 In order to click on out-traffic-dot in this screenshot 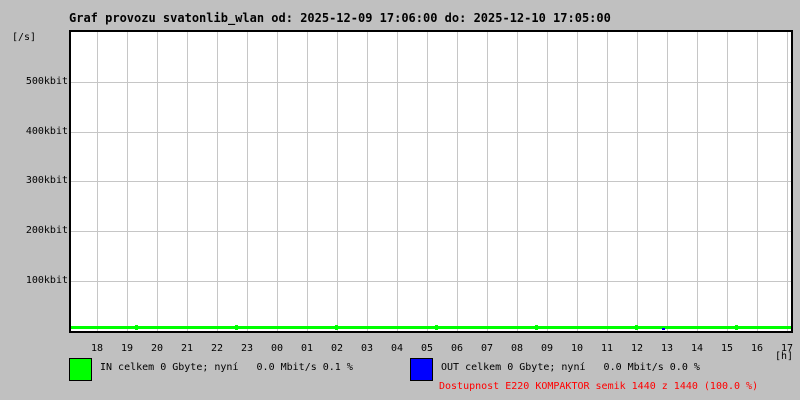, I will do `click(663, 329)`.